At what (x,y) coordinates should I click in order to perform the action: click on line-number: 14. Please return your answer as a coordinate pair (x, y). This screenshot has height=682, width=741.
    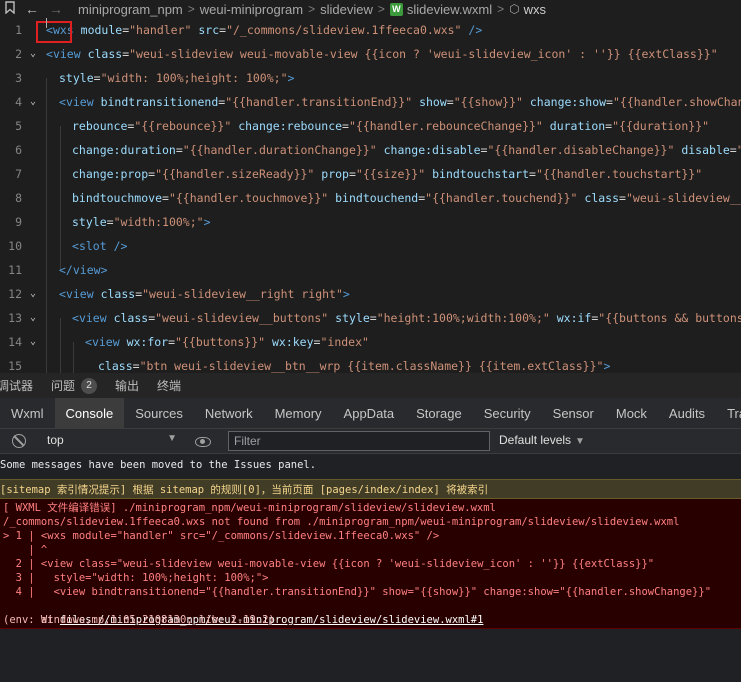
    Looking at the image, I should click on (15, 342).